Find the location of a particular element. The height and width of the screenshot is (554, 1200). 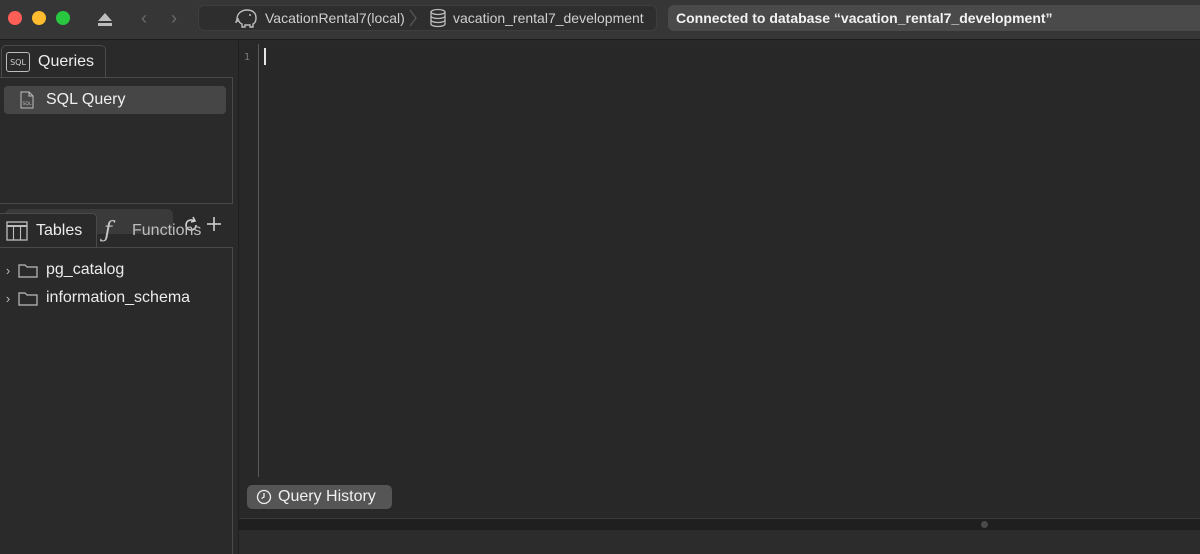

connection-name: VacationRental7(local) is located at coordinates (335, 18).